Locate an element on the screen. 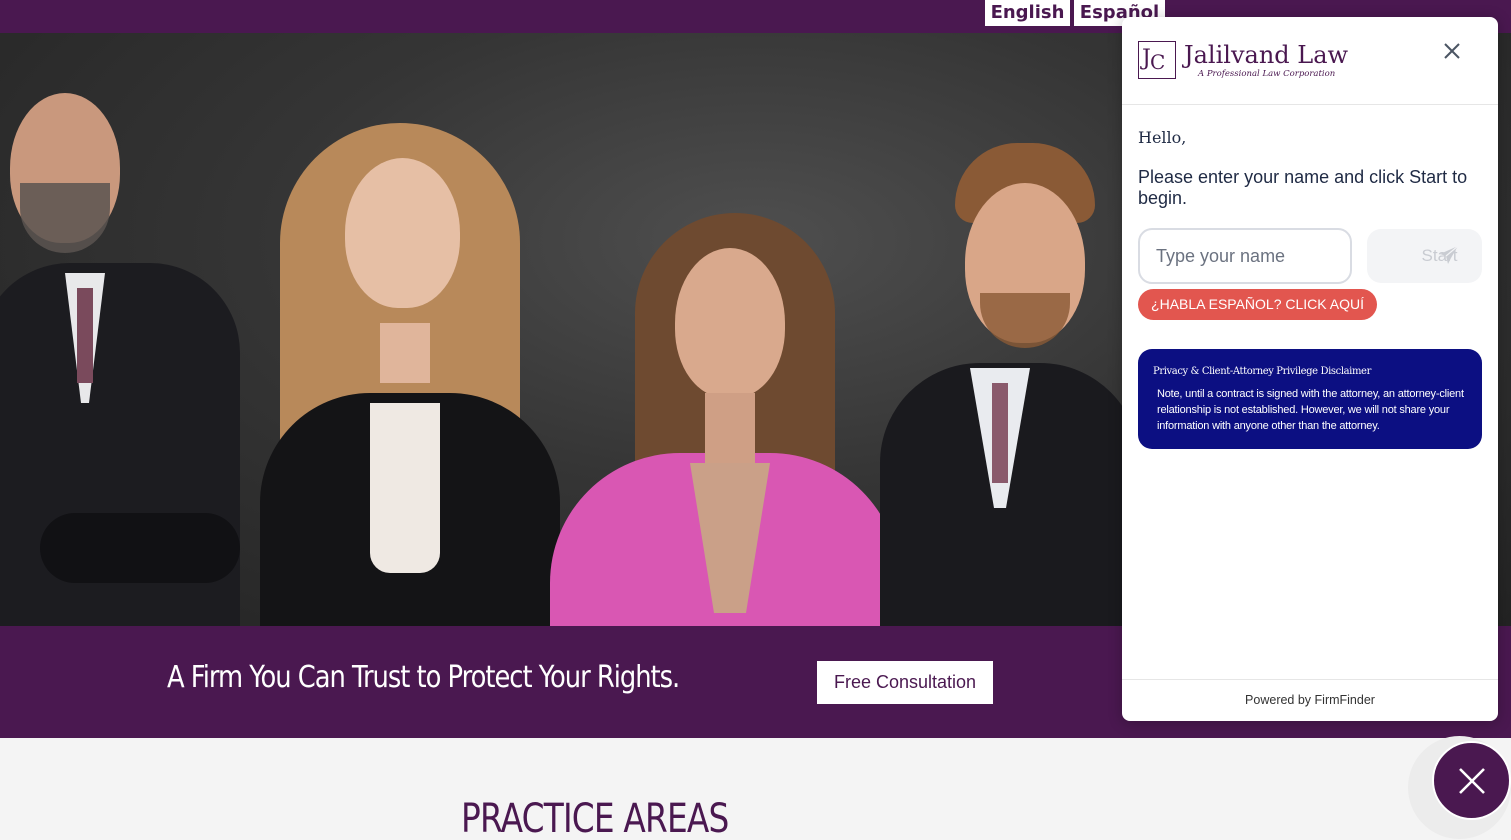 Image resolution: width=1511 pixels, height=840 pixels. language-english-button: English is located at coordinates (1027, 13).